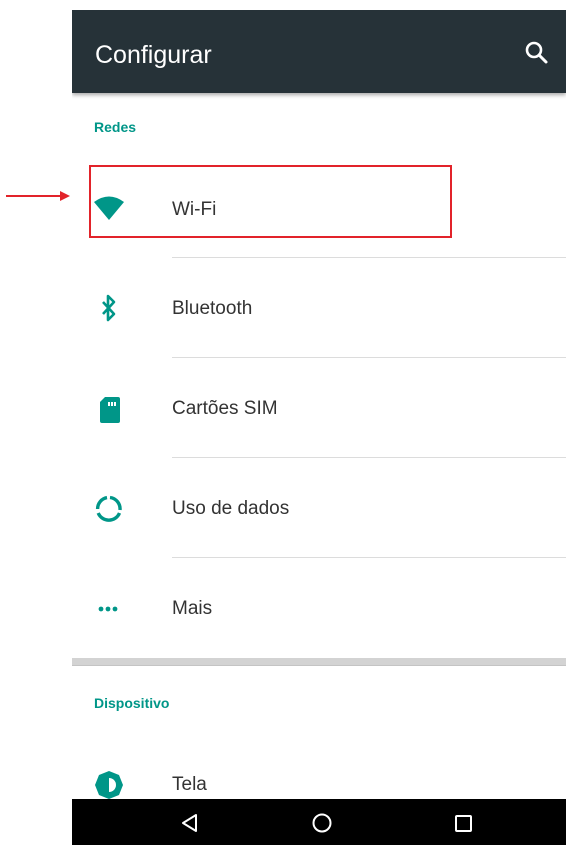 The width and height of the screenshot is (566, 845). Describe the element at coordinates (319, 608) in the screenshot. I see `settings-item-more: Mais` at that location.